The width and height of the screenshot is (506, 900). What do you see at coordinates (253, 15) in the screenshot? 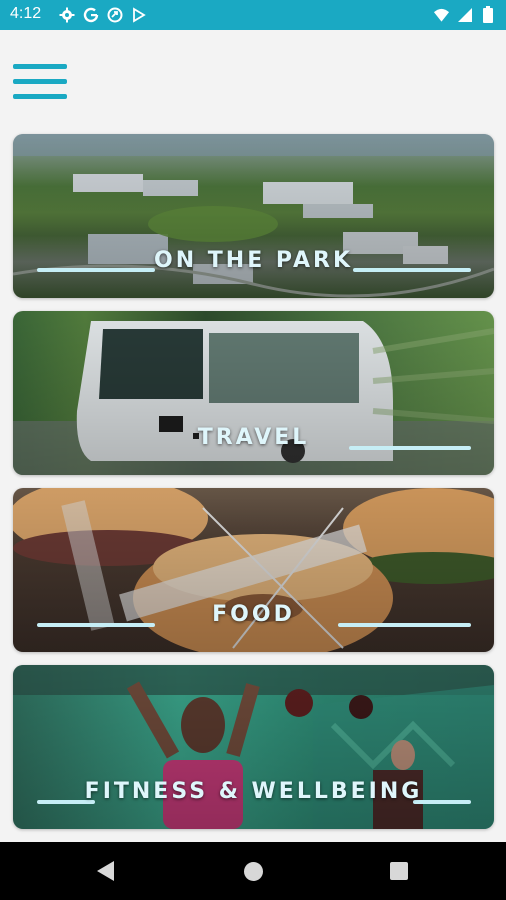
I see `status-bar: 4:12` at bounding box center [253, 15].